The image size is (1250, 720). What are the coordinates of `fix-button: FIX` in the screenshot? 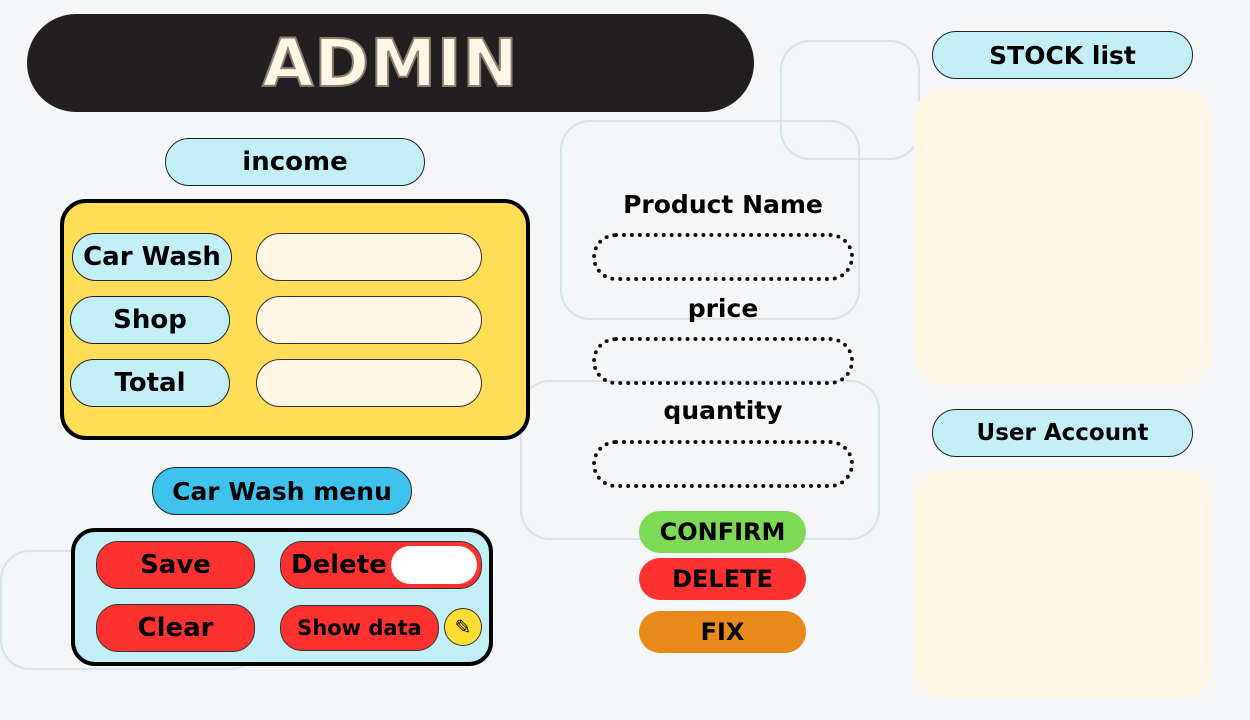 It's located at (722, 632).